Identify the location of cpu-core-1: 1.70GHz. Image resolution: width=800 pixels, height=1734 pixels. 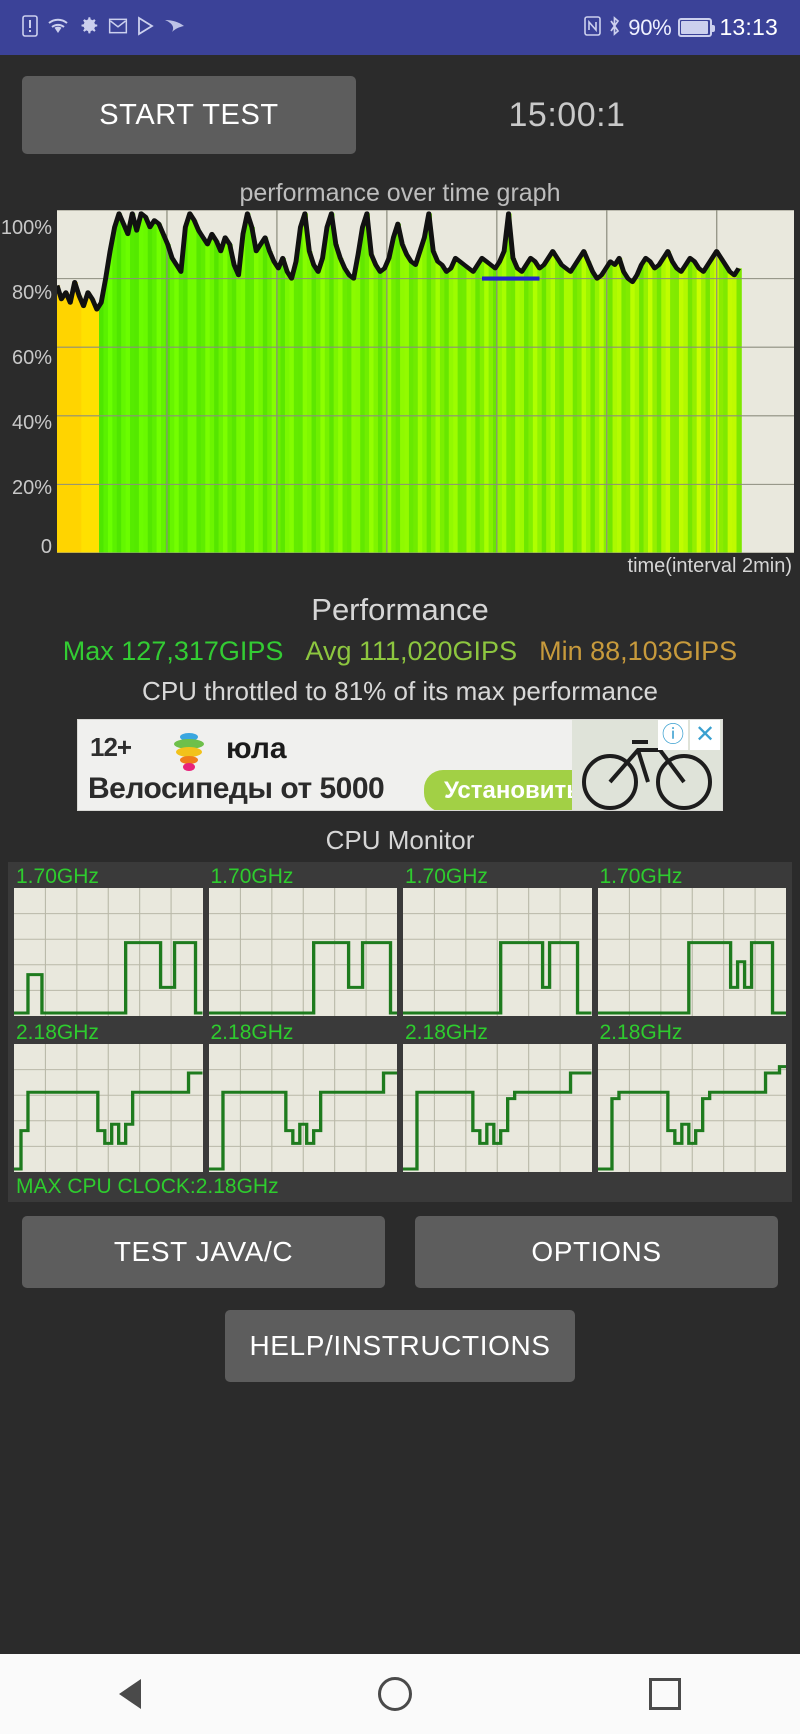
(108, 941).